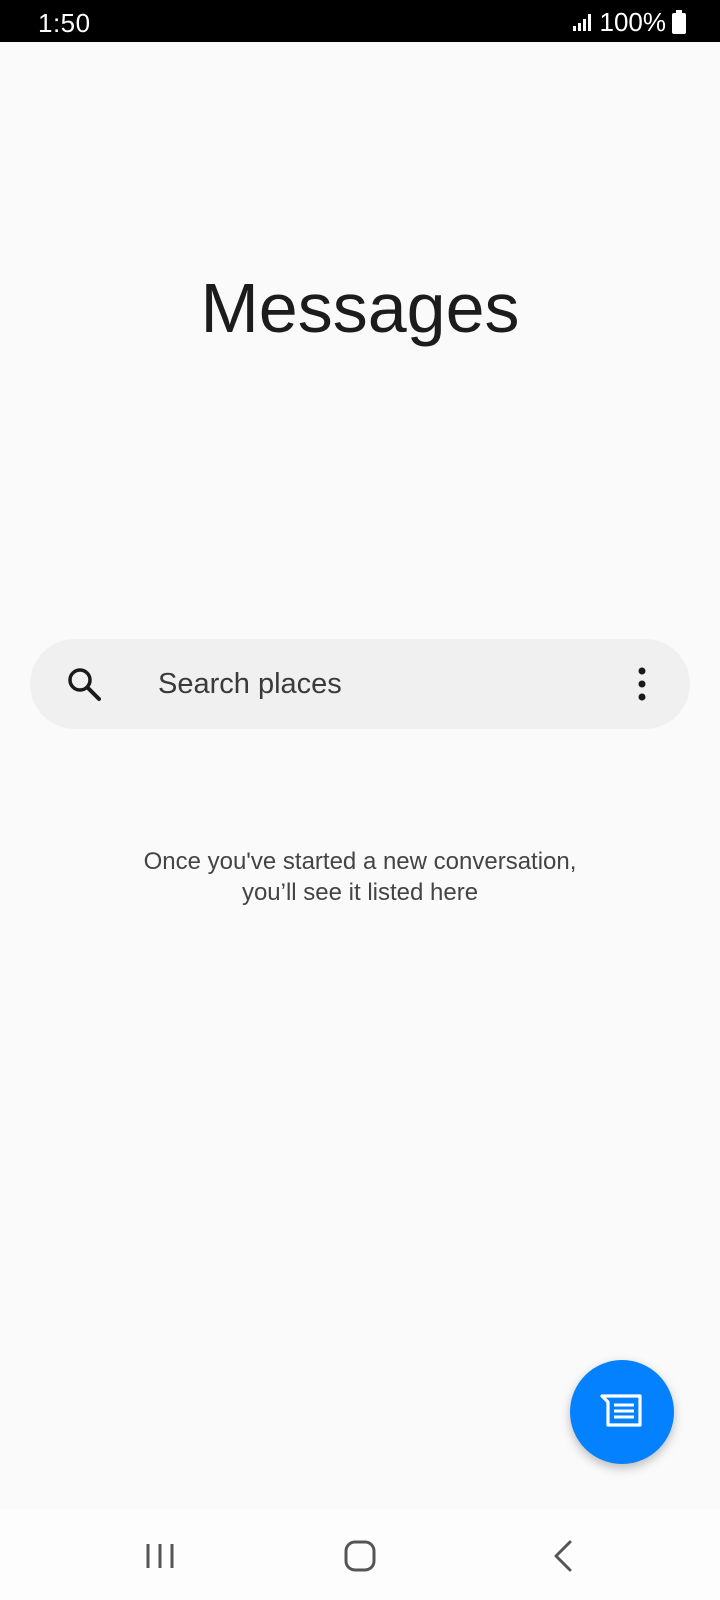  Describe the element at coordinates (360, 892) in the screenshot. I see `empty-state-line2: you’ll see it listed here` at that location.